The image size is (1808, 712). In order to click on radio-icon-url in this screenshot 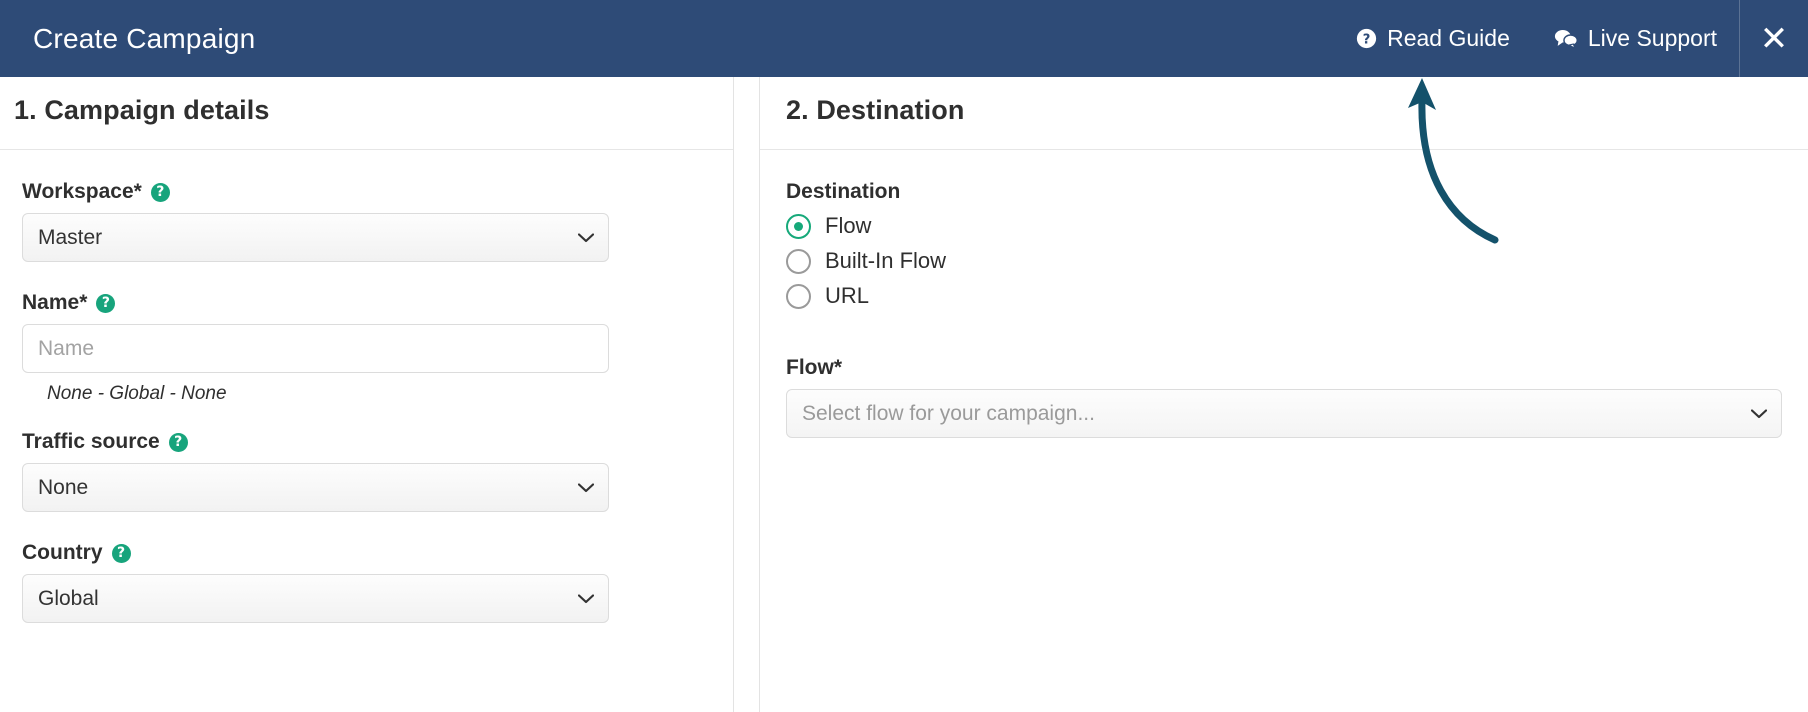, I will do `click(798, 296)`.